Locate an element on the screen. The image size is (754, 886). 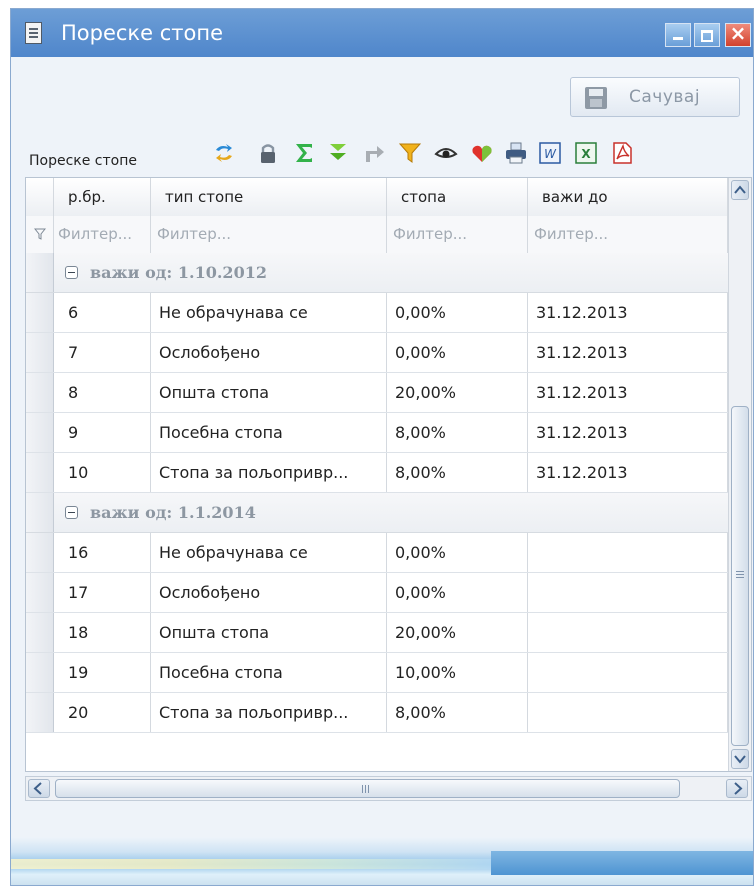
table-row: 9 Посебна стопа 8,00% 31.12.2013 is located at coordinates (377, 433).